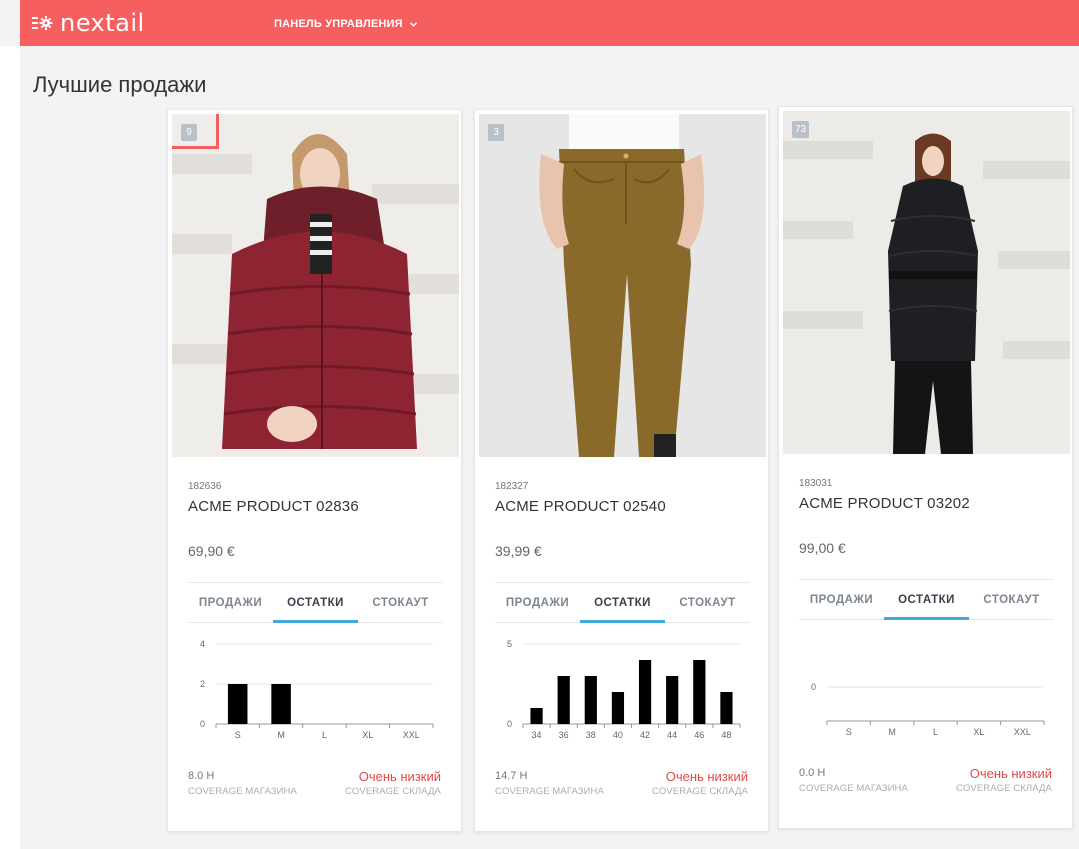 The width and height of the screenshot is (1079, 849). I want to click on bar-chart-svg: 0 S M L XL XXL, so click(928, 709).